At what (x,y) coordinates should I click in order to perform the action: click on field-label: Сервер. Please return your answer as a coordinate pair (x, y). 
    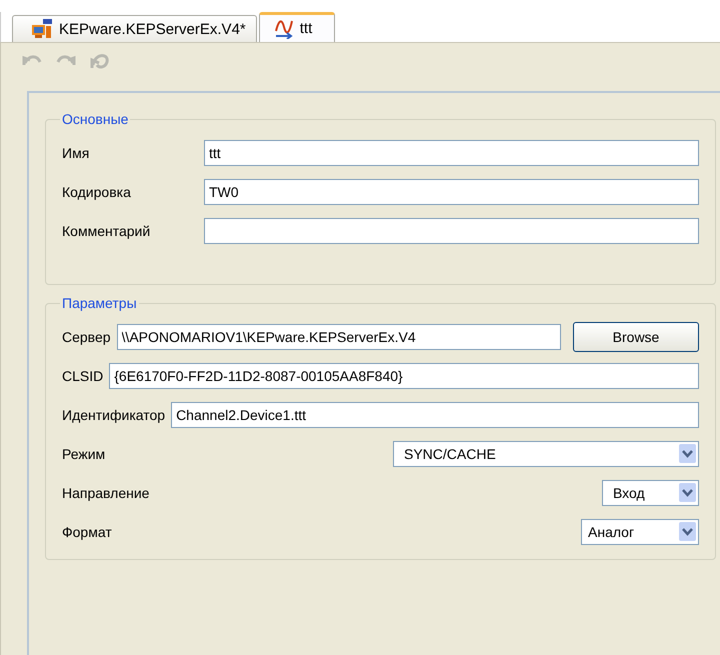
    Looking at the image, I should click on (86, 336).